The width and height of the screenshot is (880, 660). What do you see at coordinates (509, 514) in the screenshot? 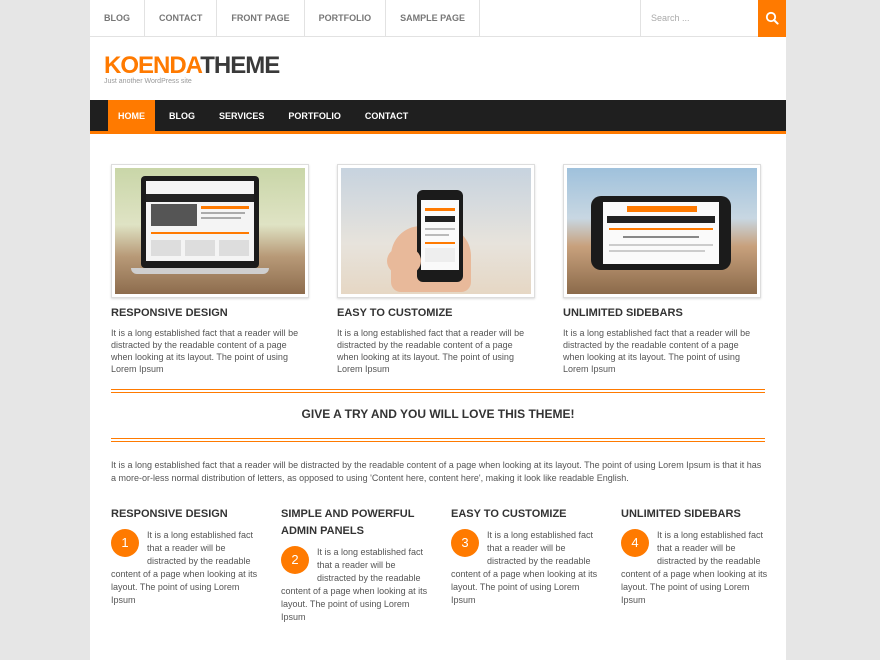
I see `column-title: Easy to Customize` at bounding box center [509, 514].